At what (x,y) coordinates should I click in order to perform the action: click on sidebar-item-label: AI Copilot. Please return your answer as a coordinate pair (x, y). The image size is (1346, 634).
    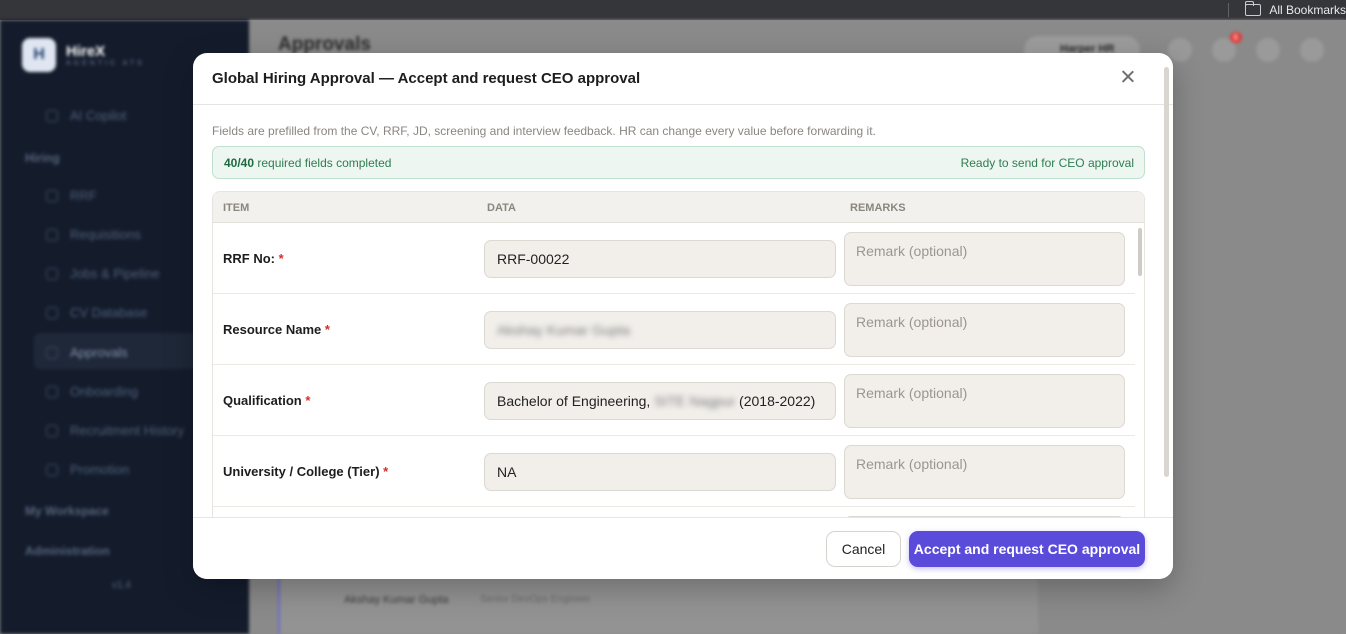
    Looking at the image, I should click on (98, 115).